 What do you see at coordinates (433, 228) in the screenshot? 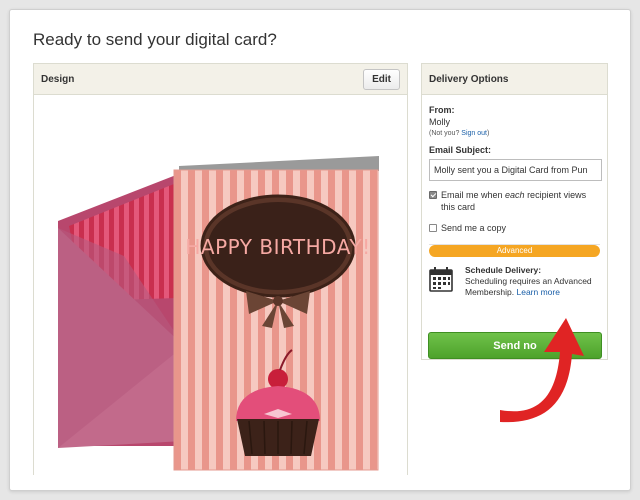
I see `copy-checkbox` at bounding box center [433, 228].